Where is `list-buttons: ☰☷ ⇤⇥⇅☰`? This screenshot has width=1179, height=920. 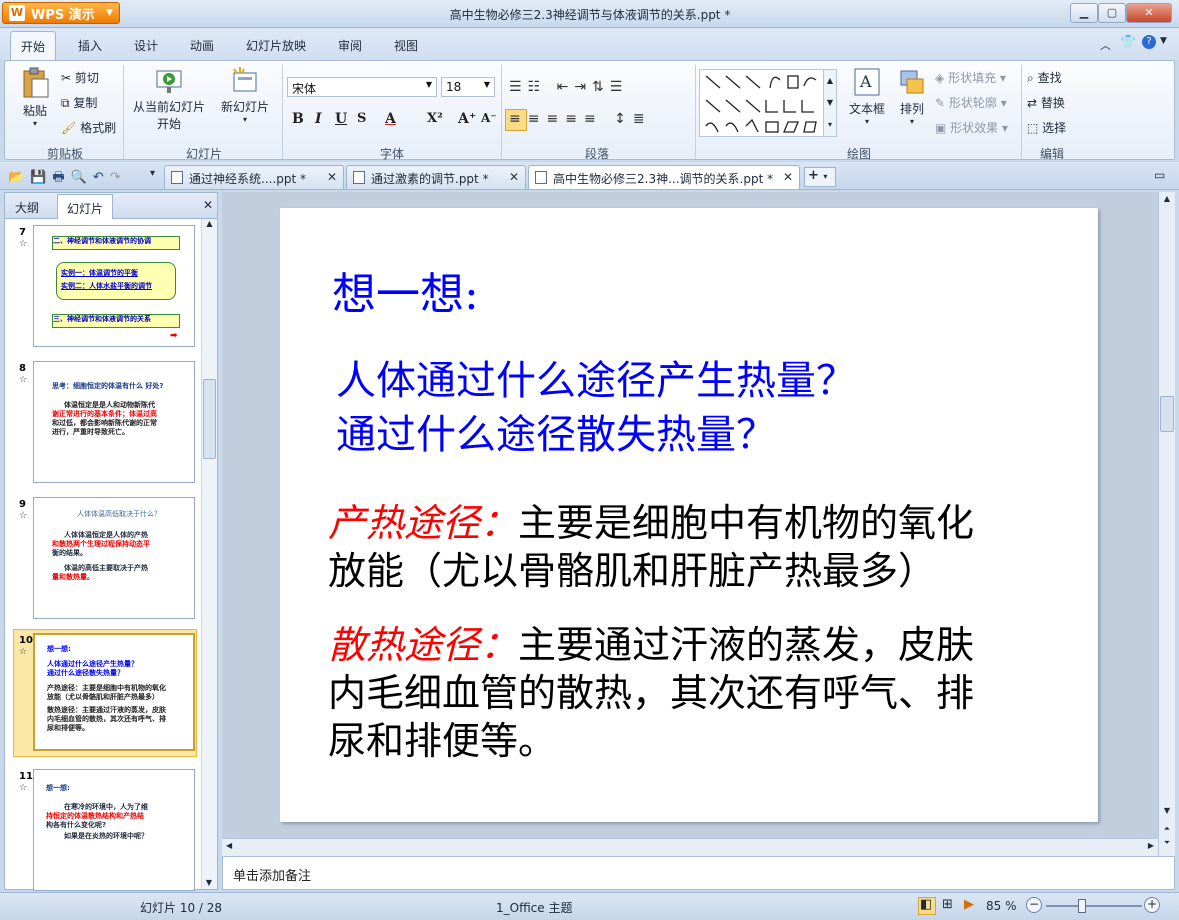 list-buttons: ☰☷ ⇤⇥⇅☰ is located at coordinates (568, 87).